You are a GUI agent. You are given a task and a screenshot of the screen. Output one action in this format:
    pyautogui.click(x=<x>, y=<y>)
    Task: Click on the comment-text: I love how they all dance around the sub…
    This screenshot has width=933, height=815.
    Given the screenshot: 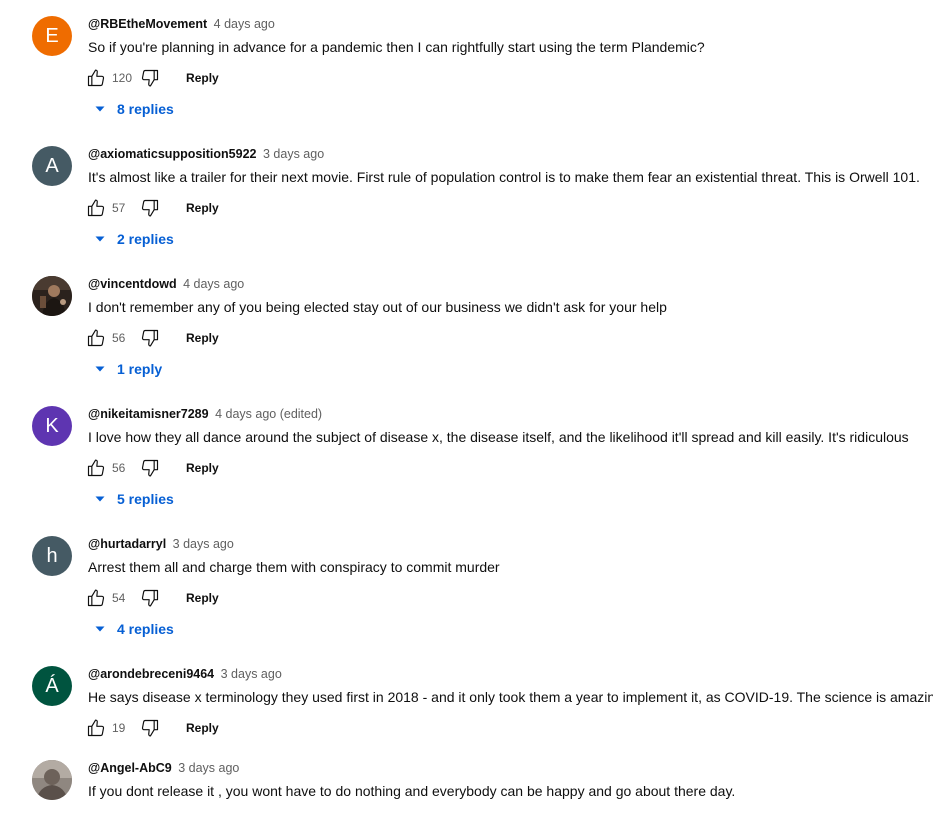 What is the action you would take?
    pyautogui.click(x=498, y=437)
    